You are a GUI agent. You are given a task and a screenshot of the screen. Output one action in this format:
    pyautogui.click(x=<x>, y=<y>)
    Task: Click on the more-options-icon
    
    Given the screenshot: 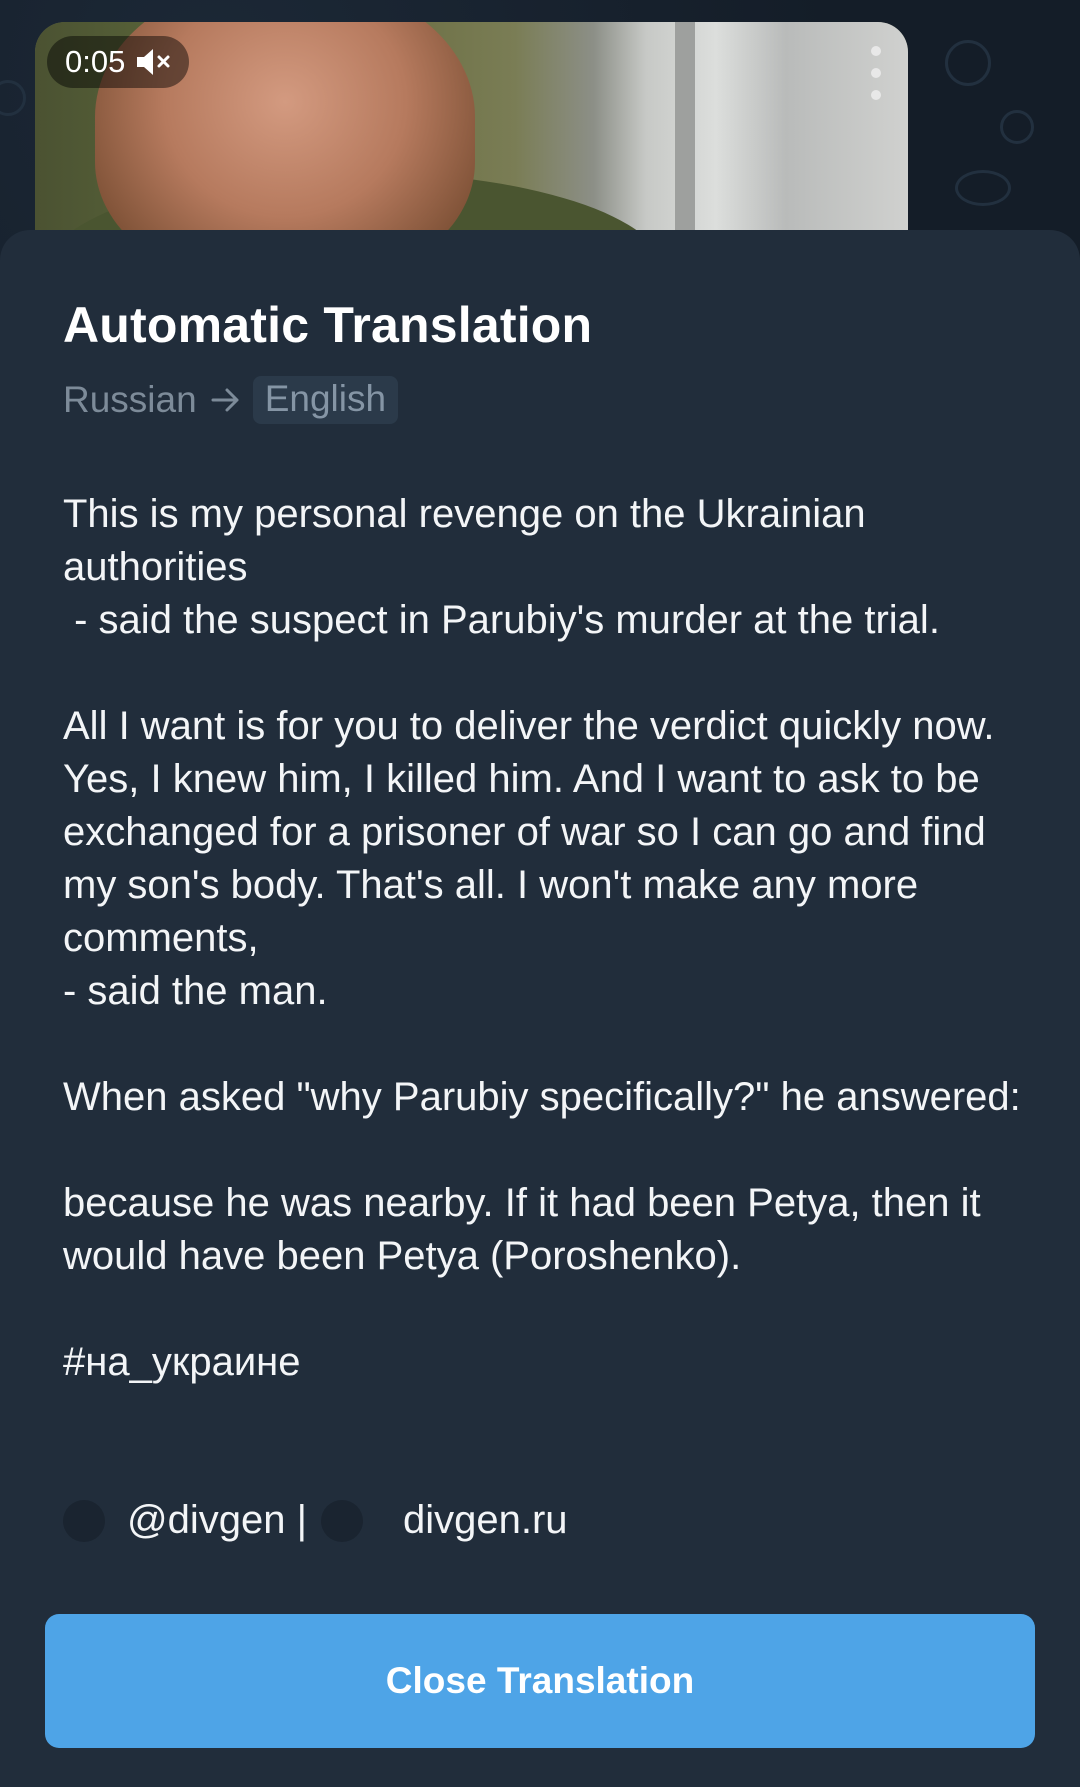 What is the action you would take?
    pyautogui.click(x=876, y=73)
    